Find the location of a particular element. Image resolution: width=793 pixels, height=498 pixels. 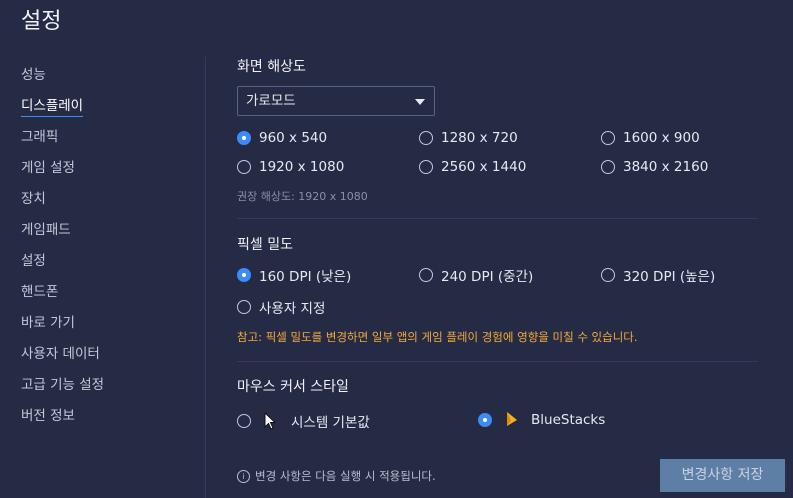

radio-dpi-160: 160 DPI (낮은) is located at coordinates (294, 275).